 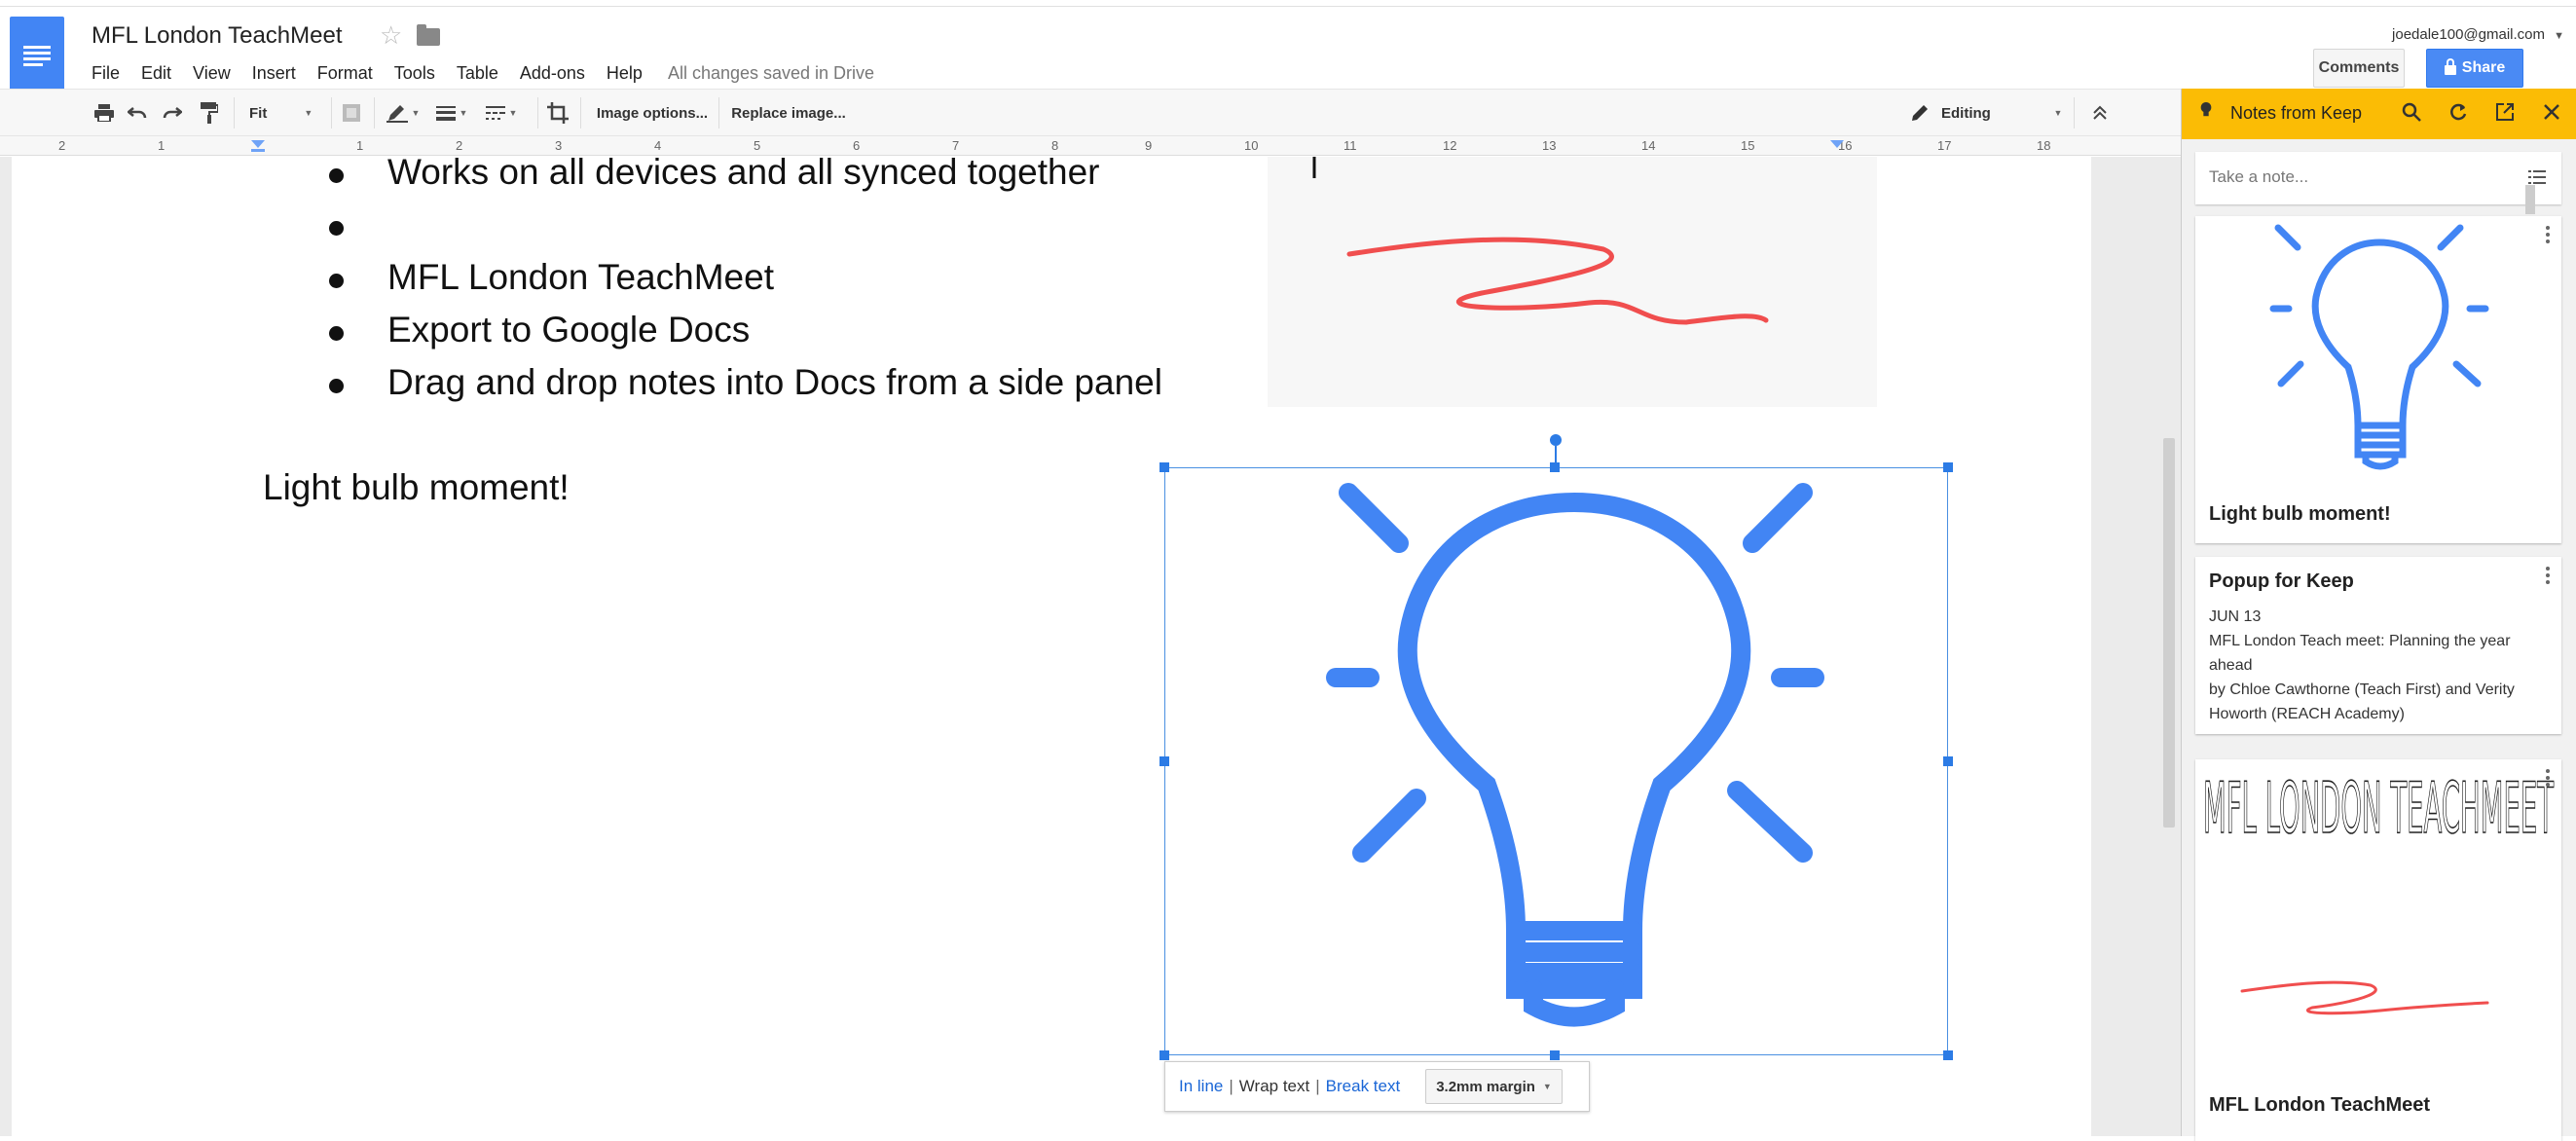 I want to click on break-text-option: Break text, so click(x=1363, y=1086).